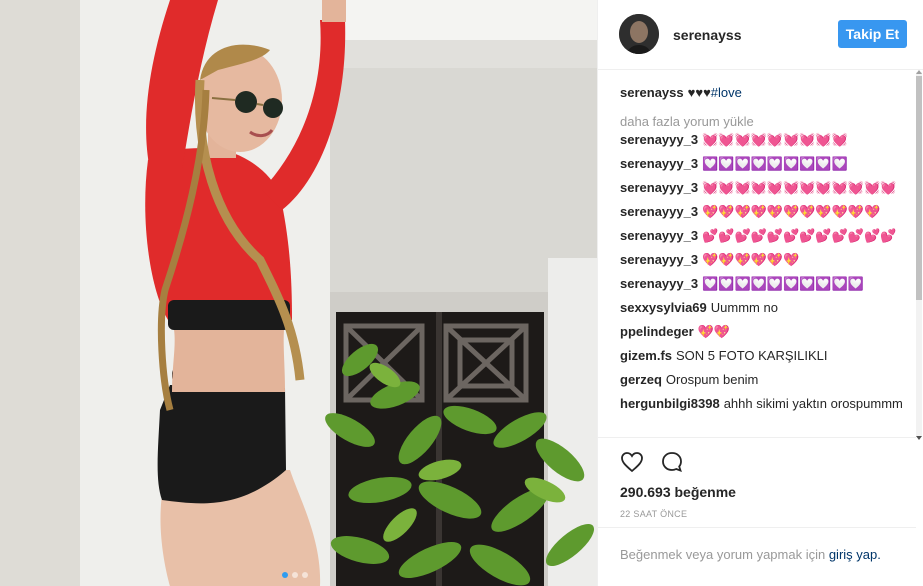 This screenshot has width=923, height=586. I want to click on comment-item: serenayyy_3 💟💟💟💟💟💟💟💟💟💟, so click(766, 284).